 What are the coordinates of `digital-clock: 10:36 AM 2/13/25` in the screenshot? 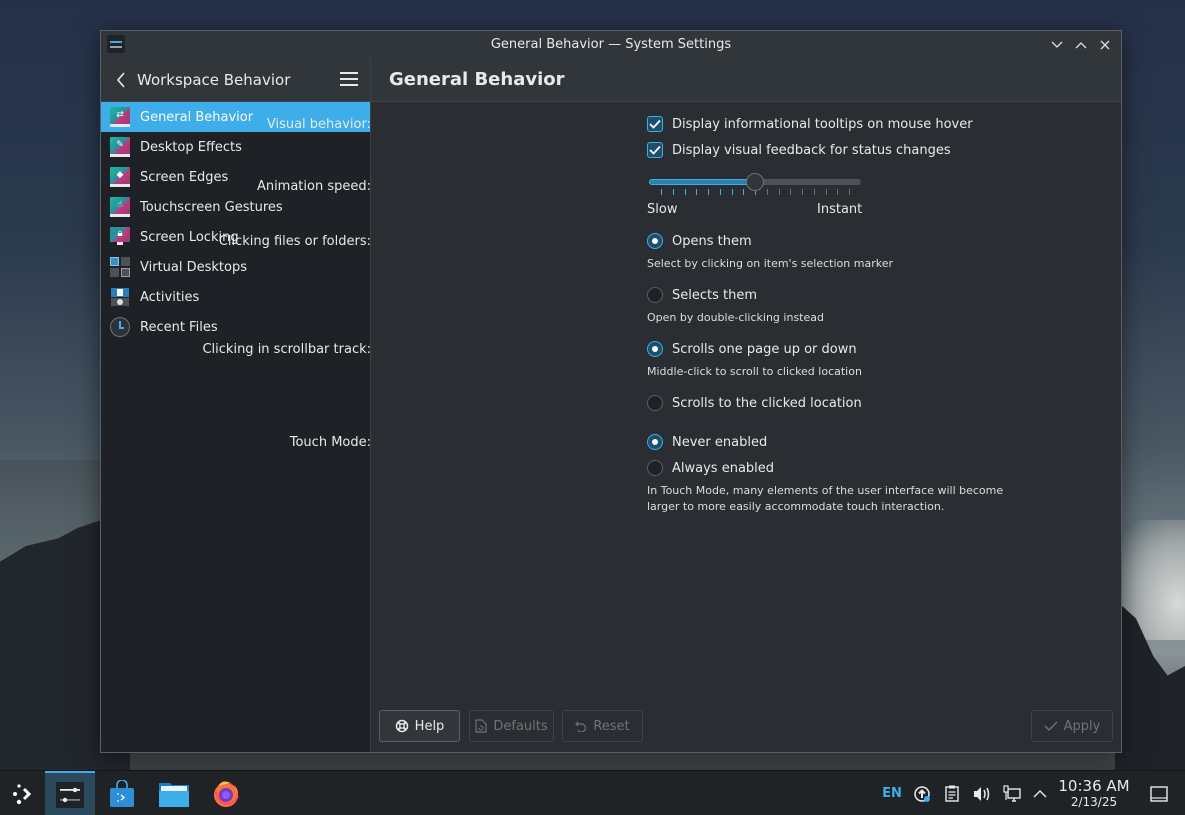 It's located at (1094, 793).